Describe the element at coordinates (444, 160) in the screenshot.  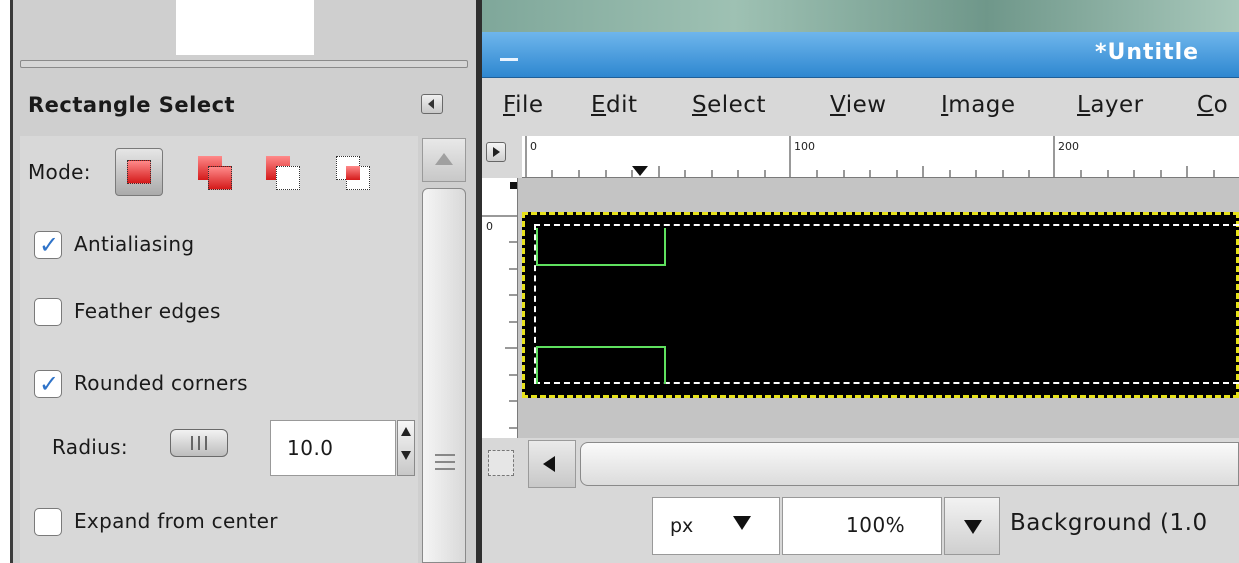
I see `scroll-up-button` at that location.